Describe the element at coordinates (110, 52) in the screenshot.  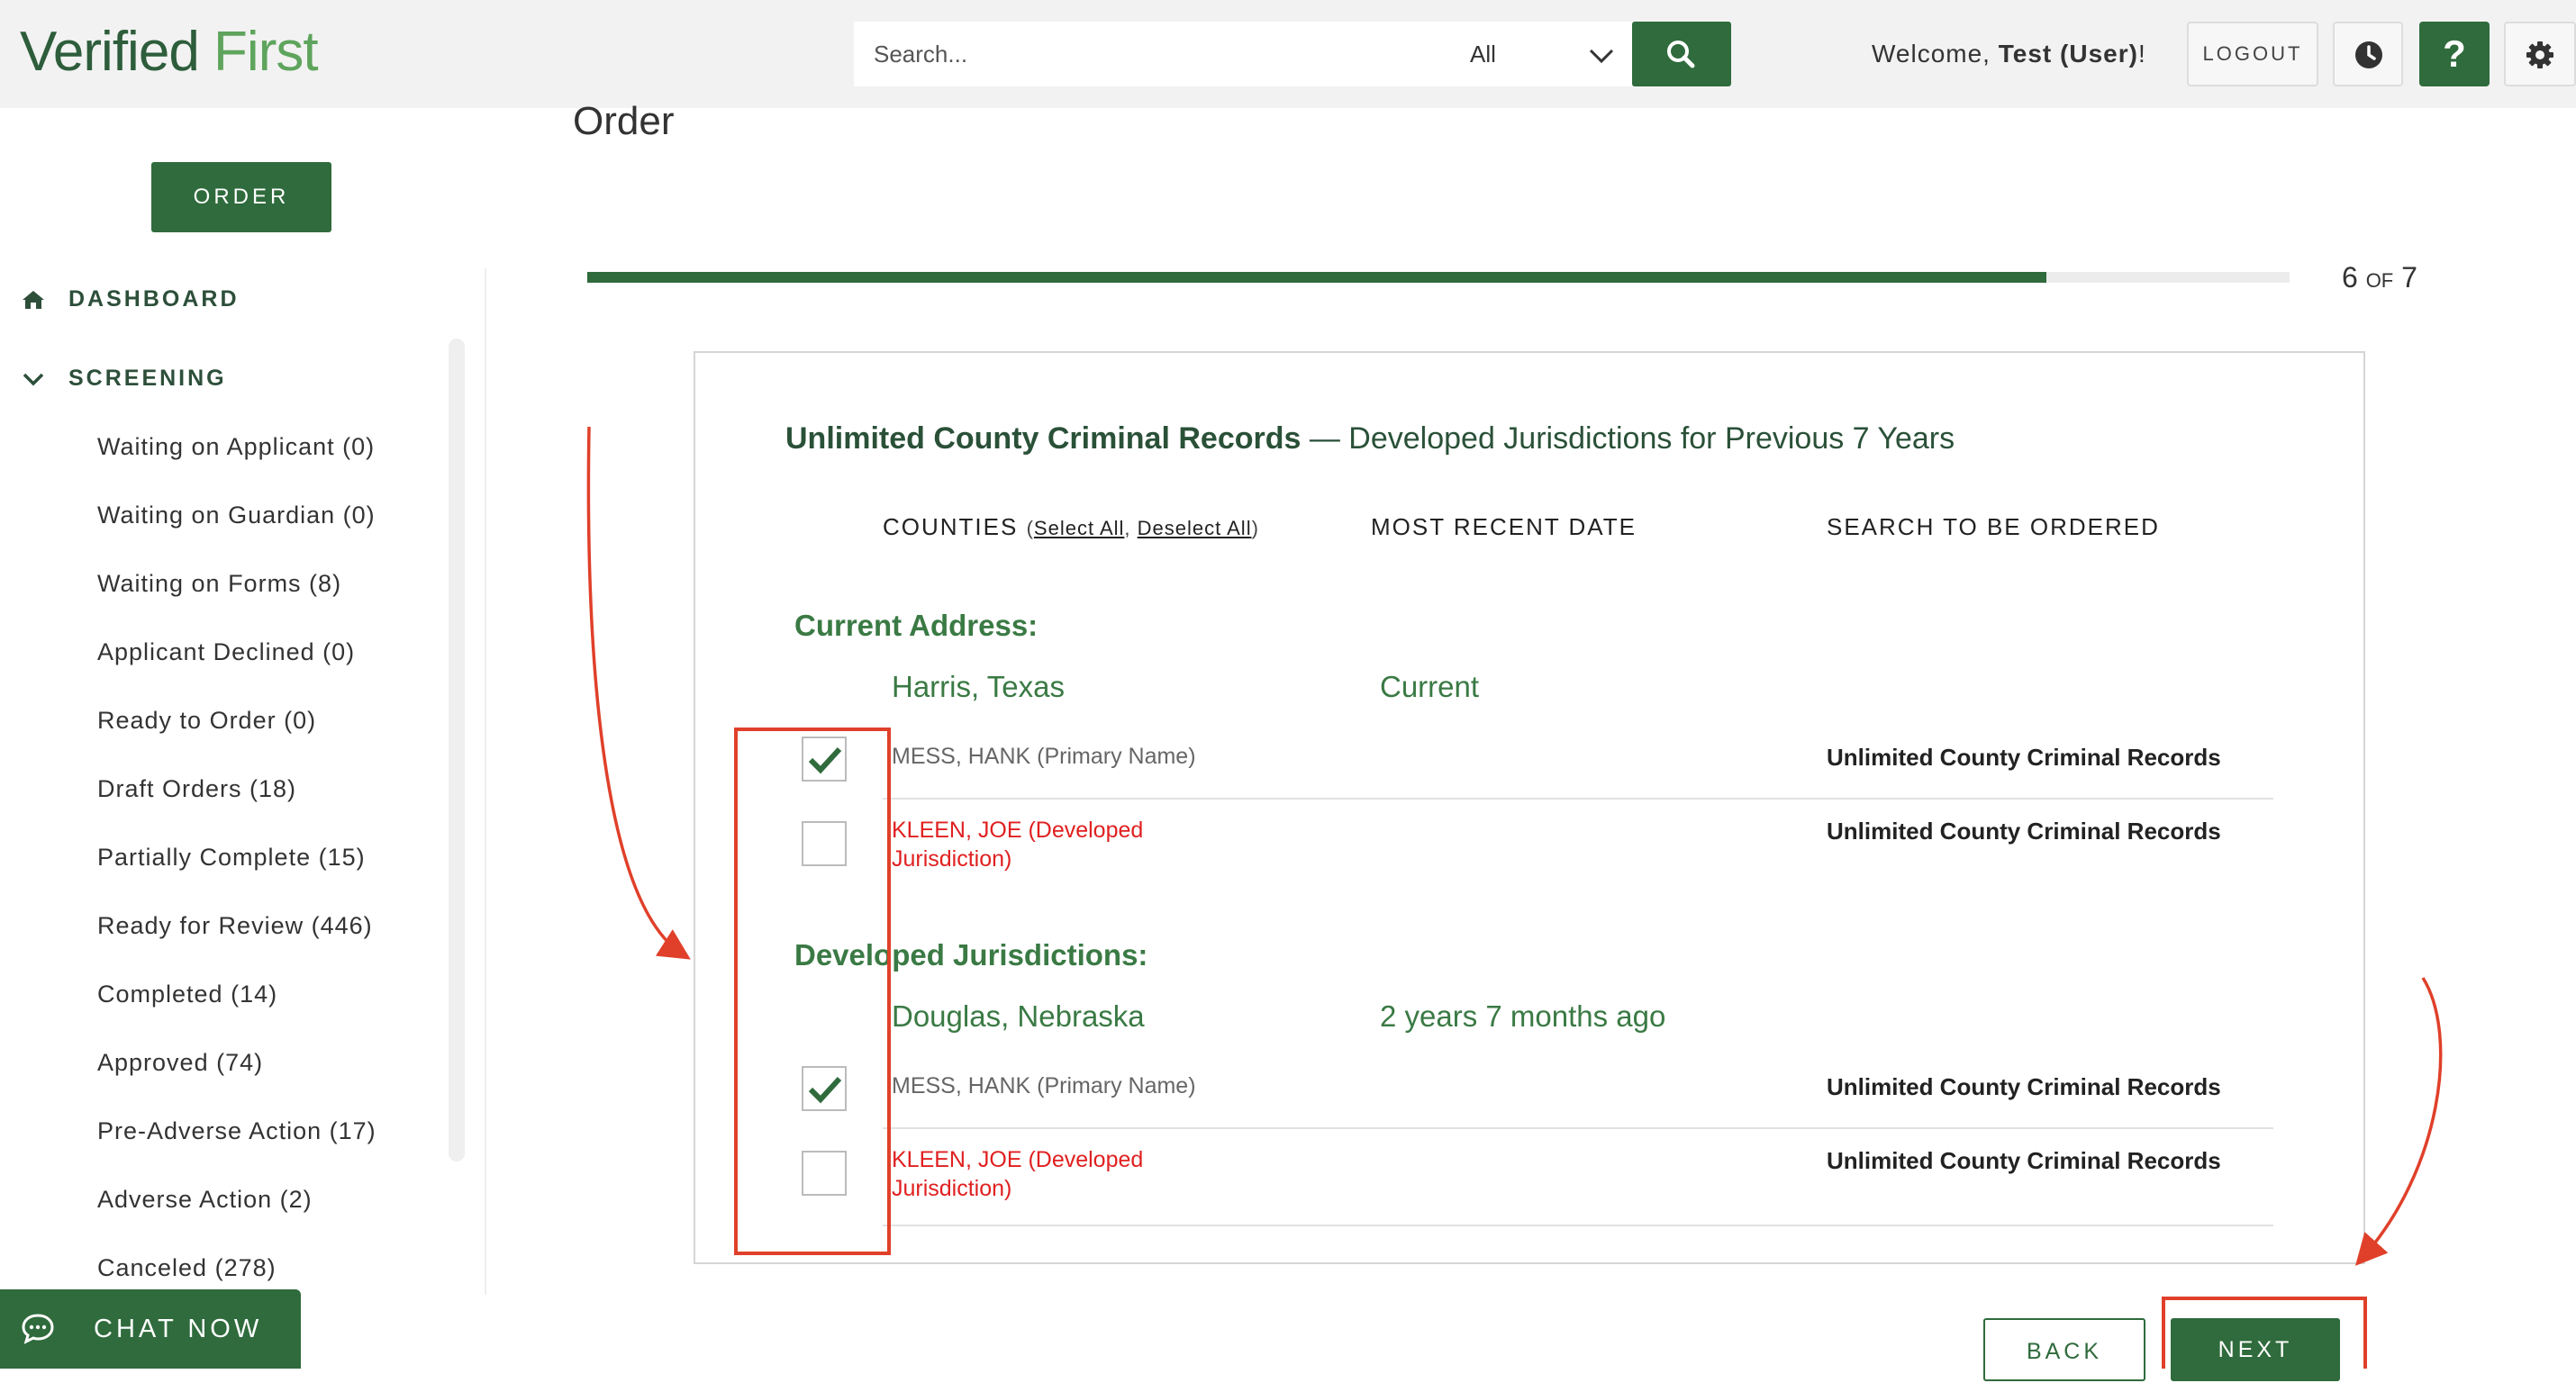
I see `logo-text-verified: Verified` at that location.